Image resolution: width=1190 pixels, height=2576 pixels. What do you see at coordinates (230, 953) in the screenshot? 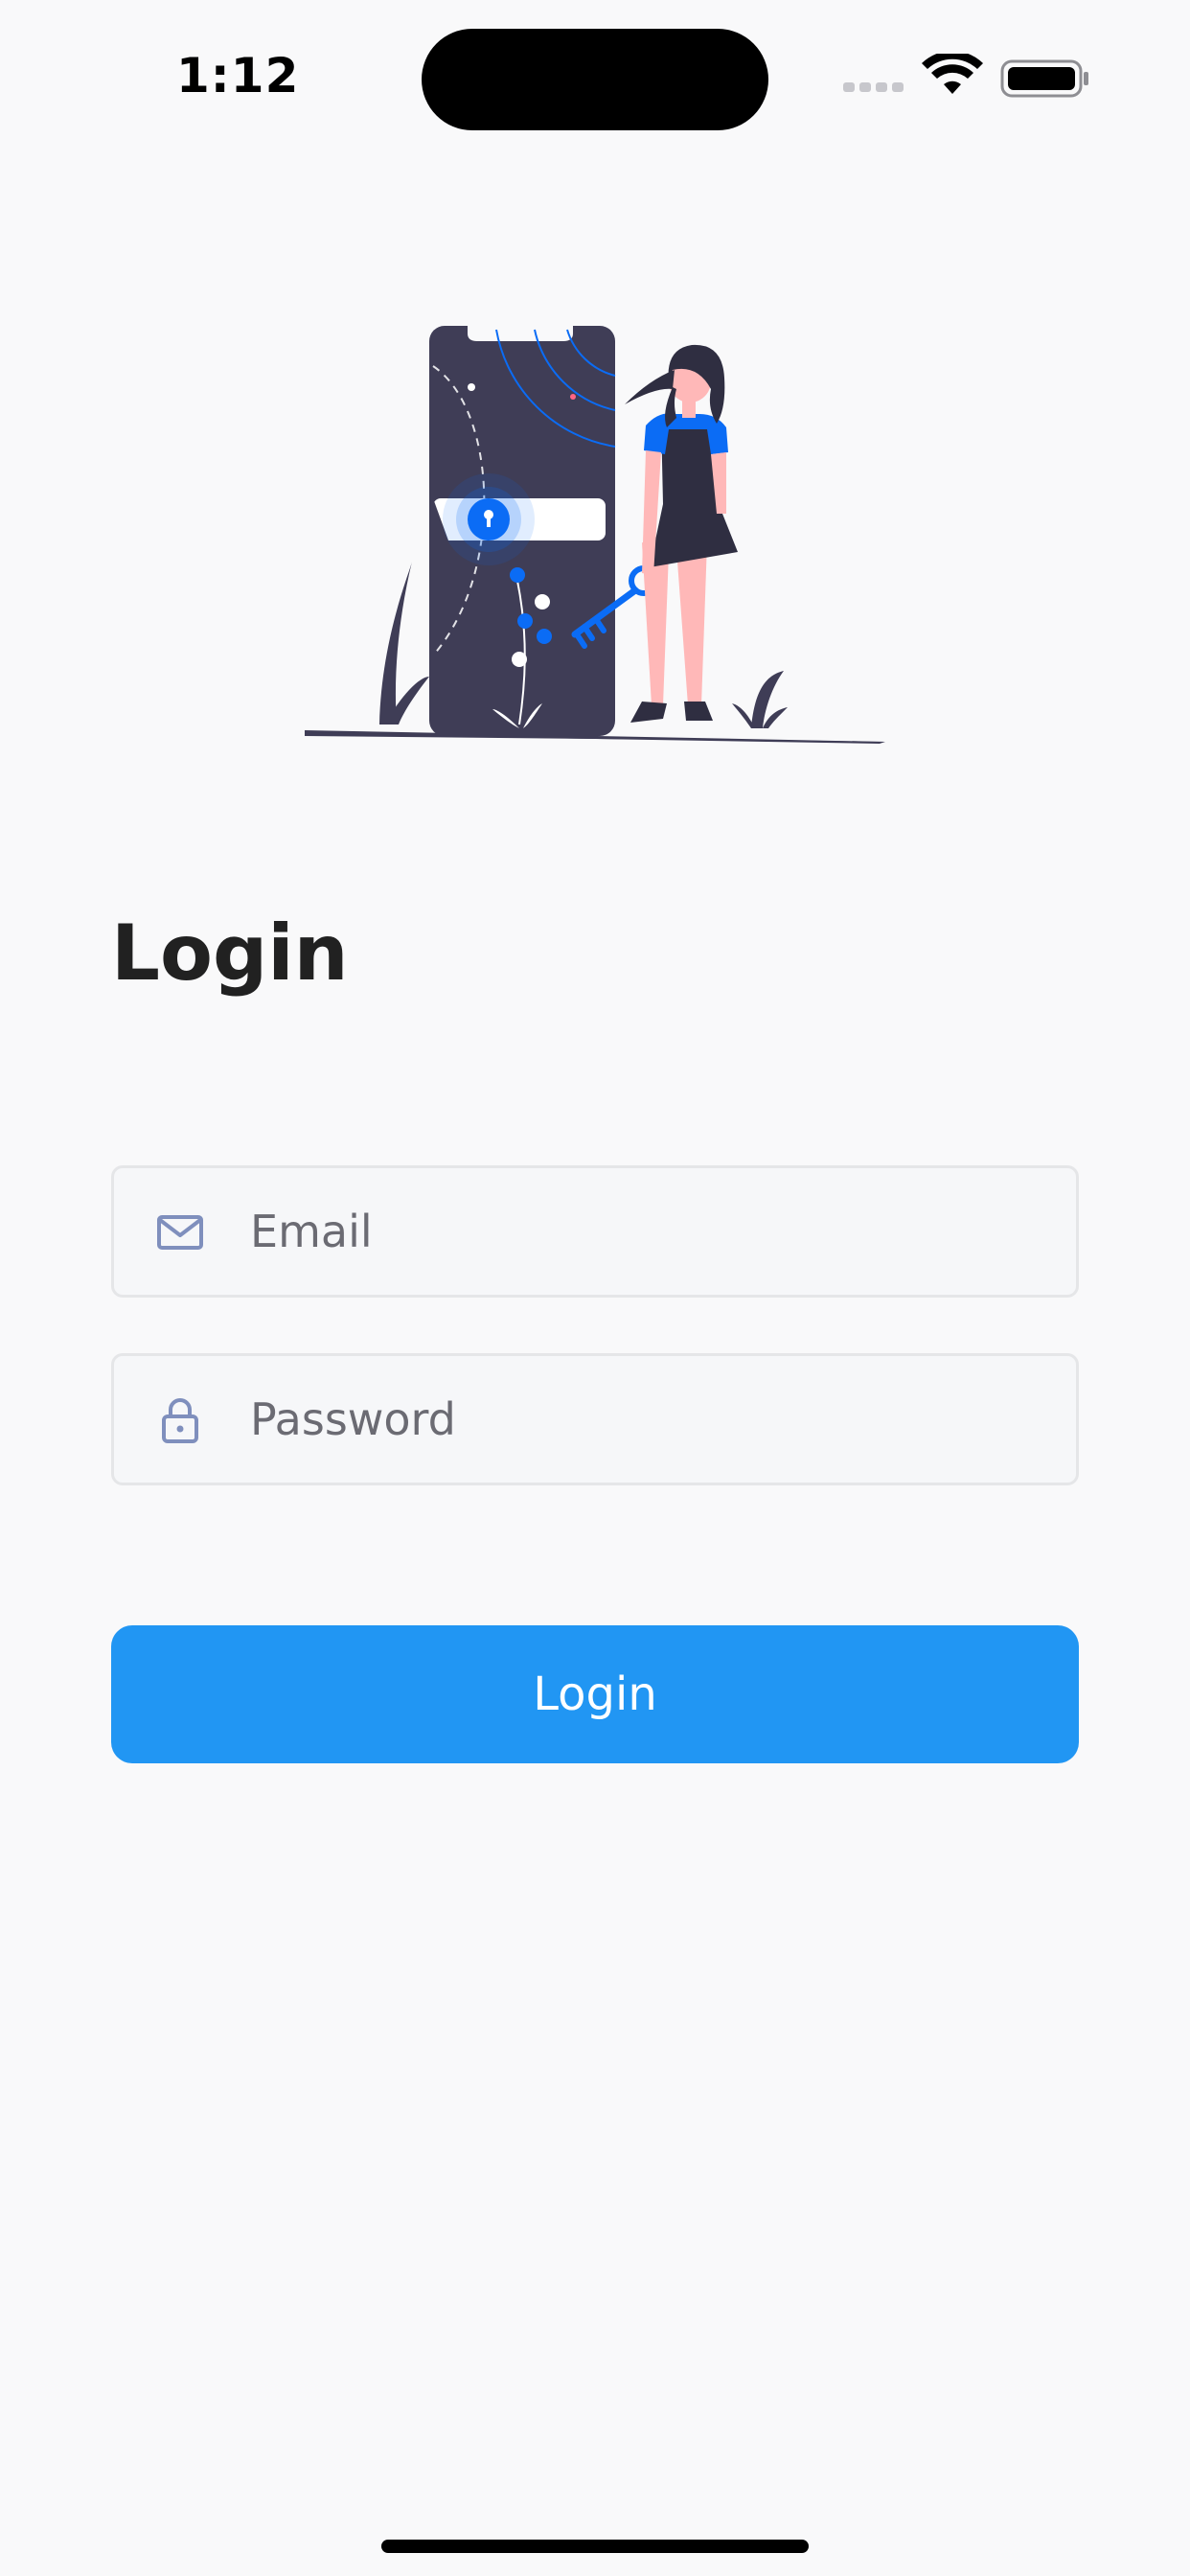
I see `page-title: Login` at bounding box center [230, 953].